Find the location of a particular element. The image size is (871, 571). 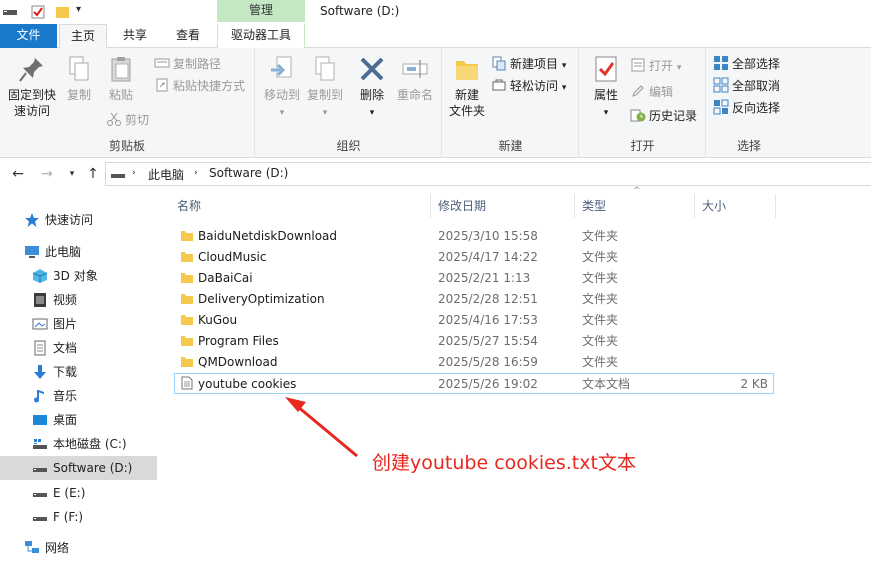

scissors-icon is located at coordinates (114, 119).